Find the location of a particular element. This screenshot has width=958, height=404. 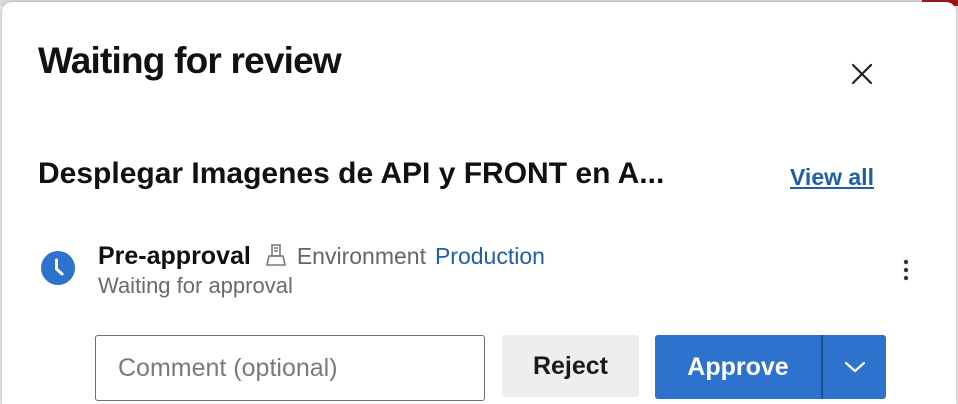

approve-button: Approve is located at coordinates (738, 367).